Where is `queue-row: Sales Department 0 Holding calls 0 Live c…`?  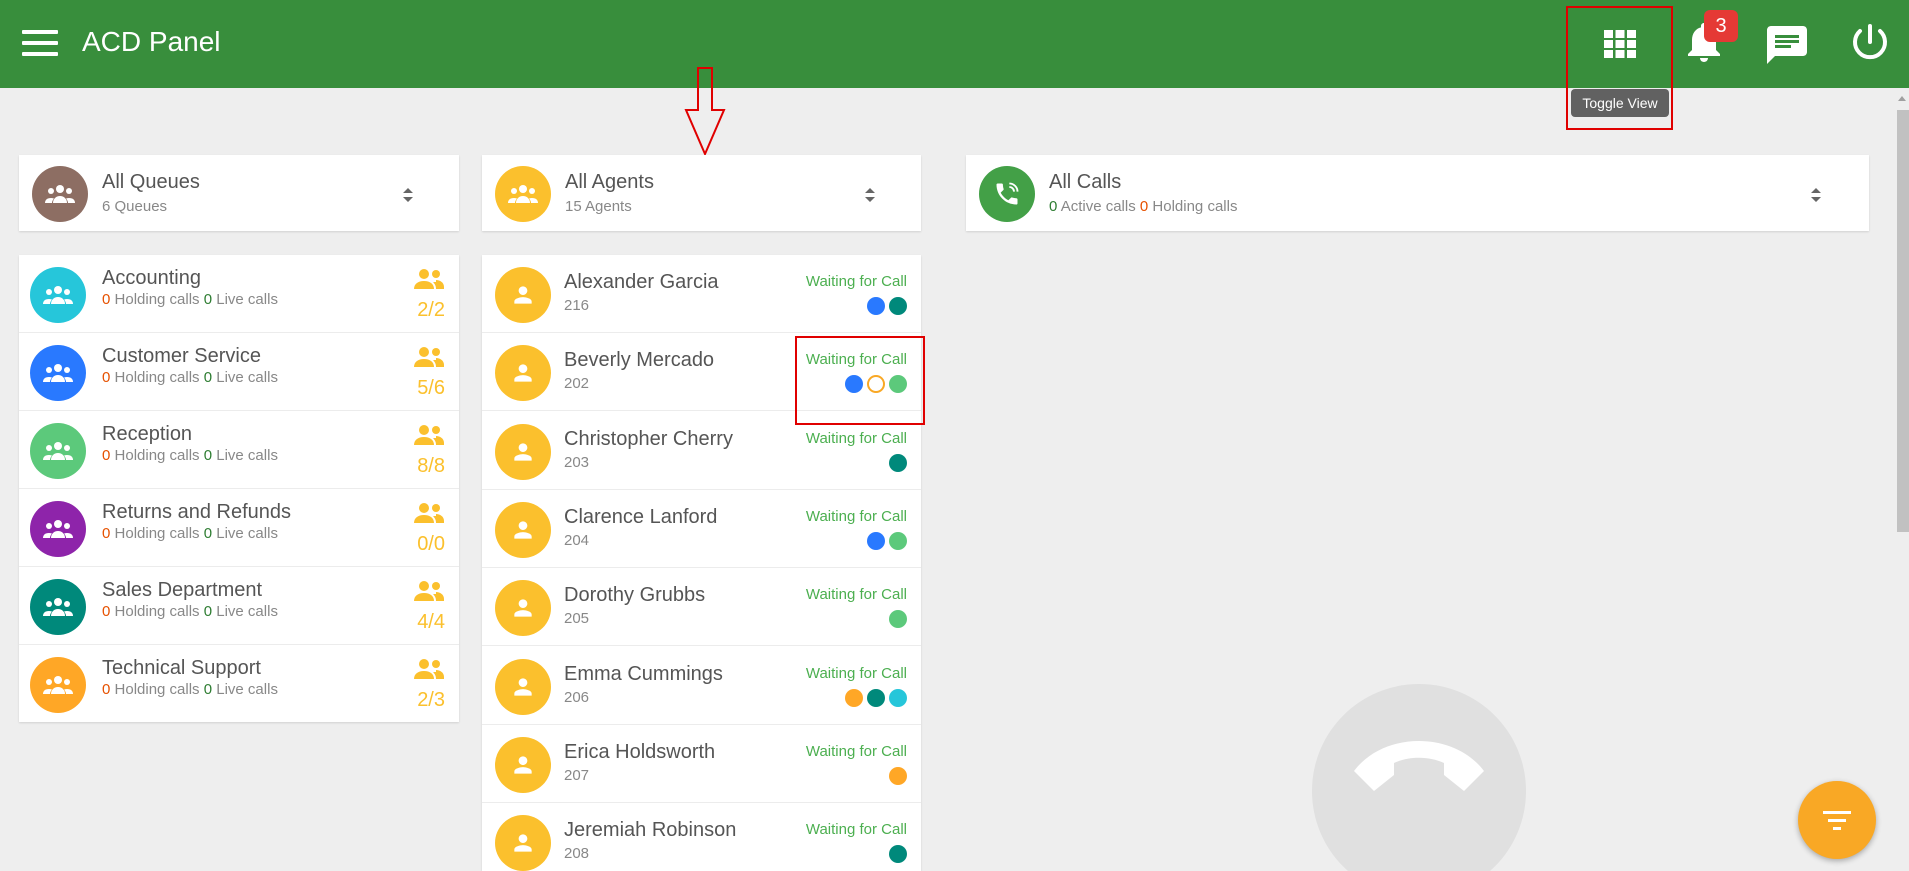
queue-row: Sales Department 0 Holding calls 0 Live c… is located at coordinates (239, 606).